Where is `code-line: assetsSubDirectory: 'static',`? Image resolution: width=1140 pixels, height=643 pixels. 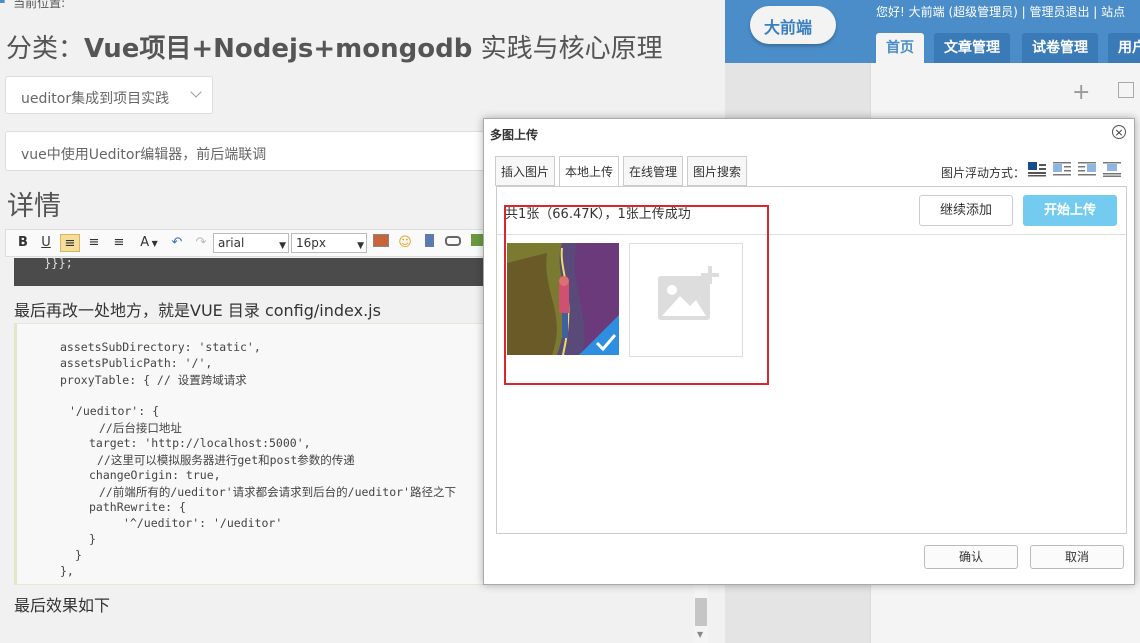
code-line: assetsSubDirectory: 'static', is located at coordinates (160, 347).